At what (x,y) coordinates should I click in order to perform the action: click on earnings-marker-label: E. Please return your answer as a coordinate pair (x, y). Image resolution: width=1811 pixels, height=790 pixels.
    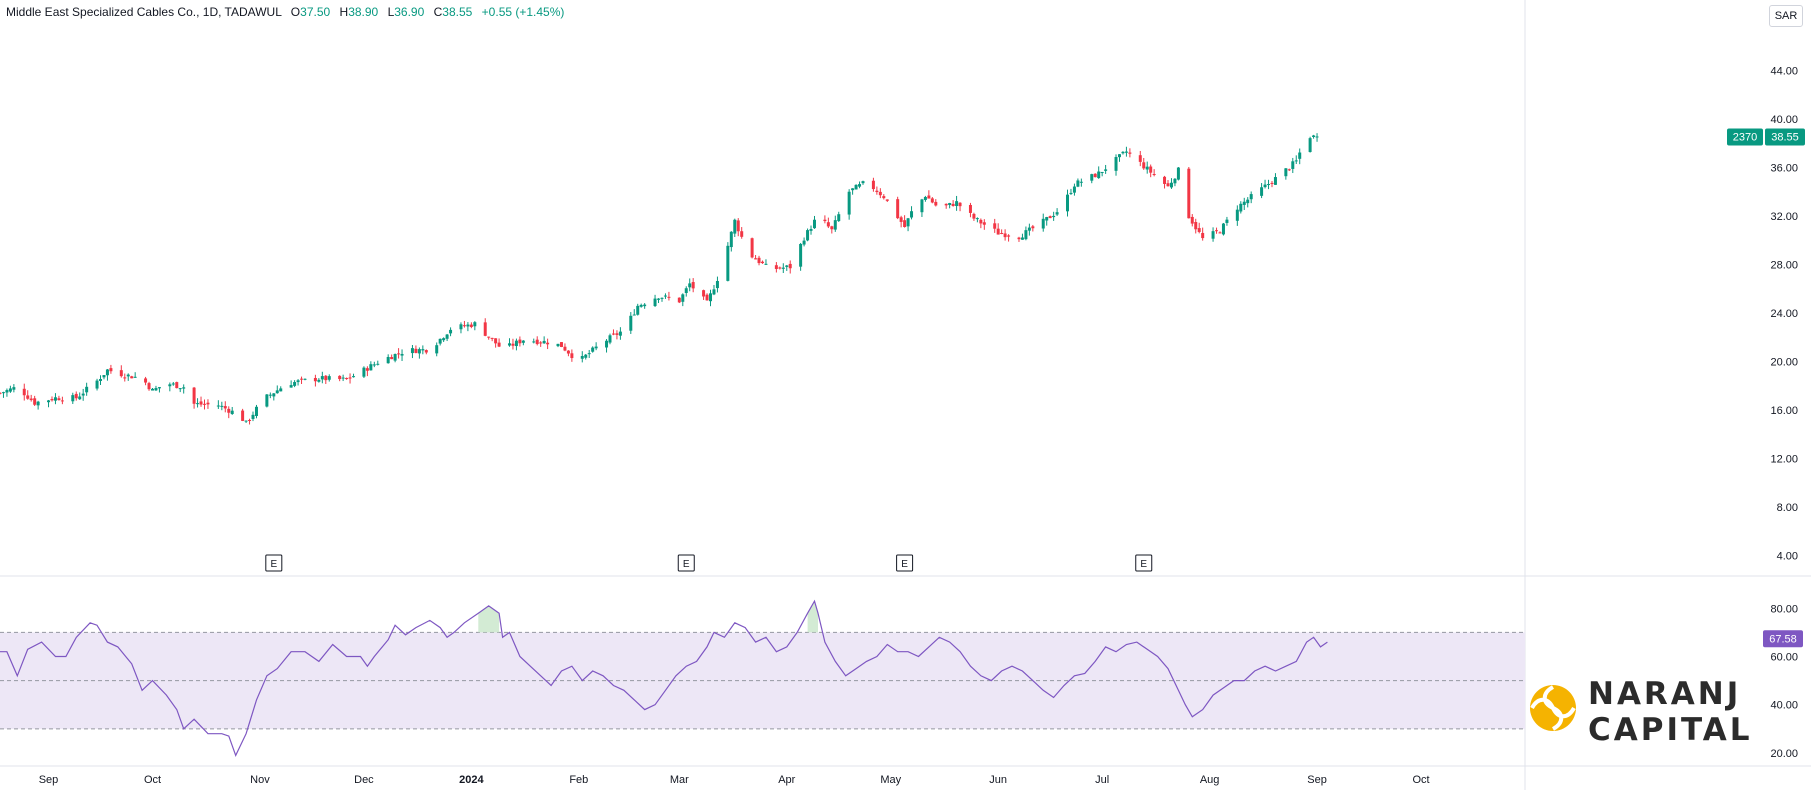
    Looking at the image, I should click on (273, 564).